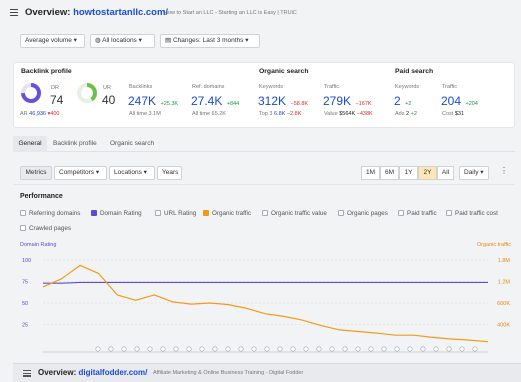 The width and height of the screenshot is (521, 382). I want to click on dr-value: 74, so click(57, 100).